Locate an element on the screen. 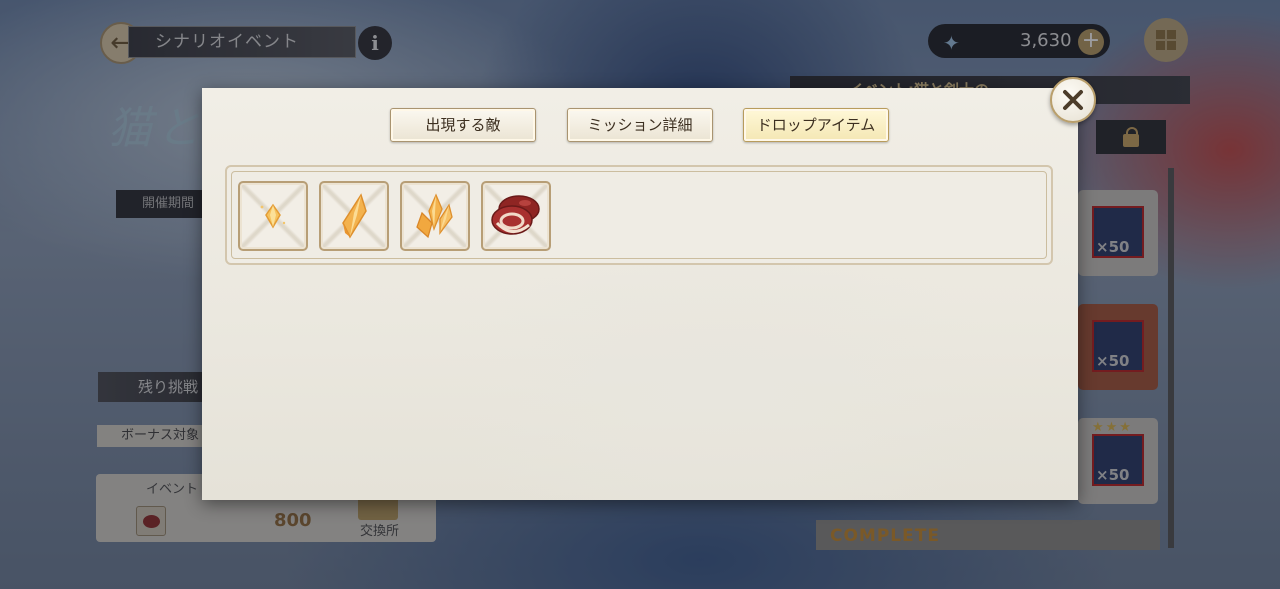  close-button is located at coordinates (1073, 100).